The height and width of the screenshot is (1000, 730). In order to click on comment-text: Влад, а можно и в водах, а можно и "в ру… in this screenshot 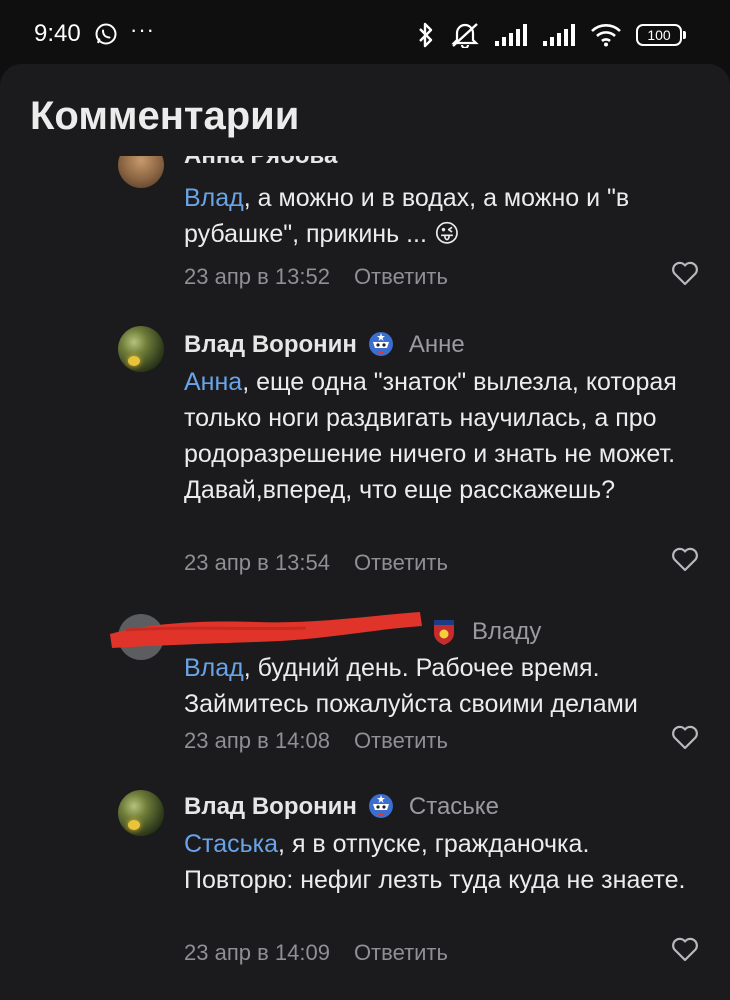, I will do `click(444, 216)`.